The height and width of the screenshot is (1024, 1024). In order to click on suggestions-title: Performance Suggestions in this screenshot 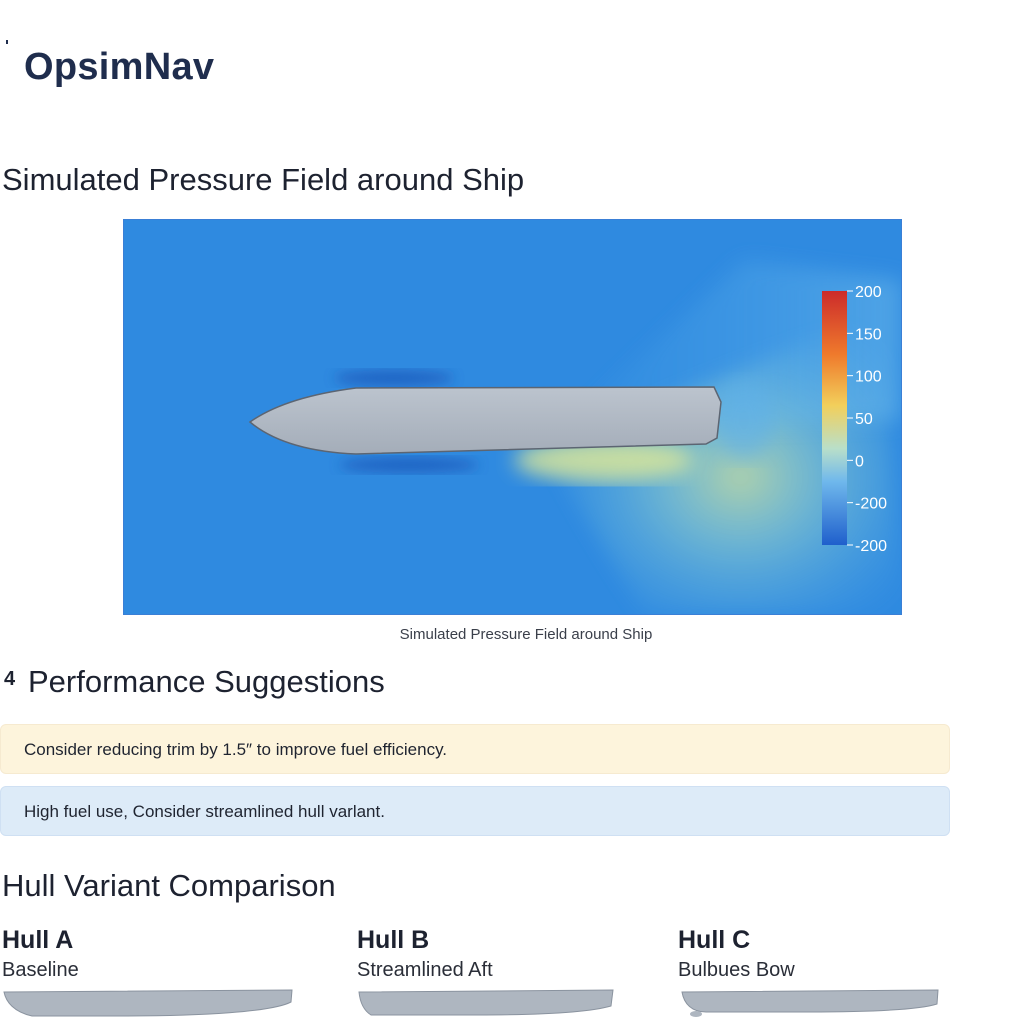, I will do `click(206, 681)`.